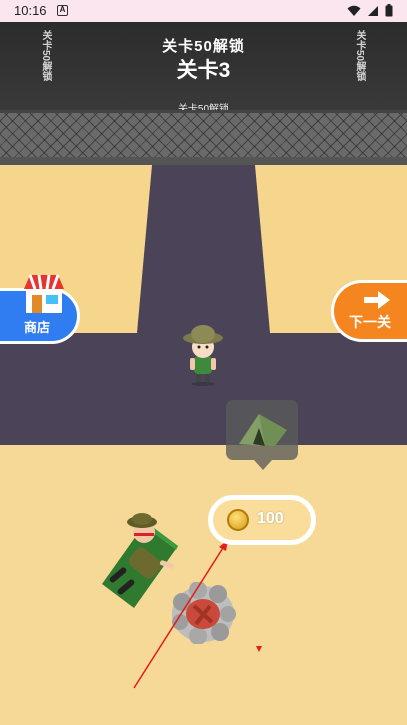  Describe the element at coordinates (270, 518) in the screenshot. I see `cost-value: 100` at that location.